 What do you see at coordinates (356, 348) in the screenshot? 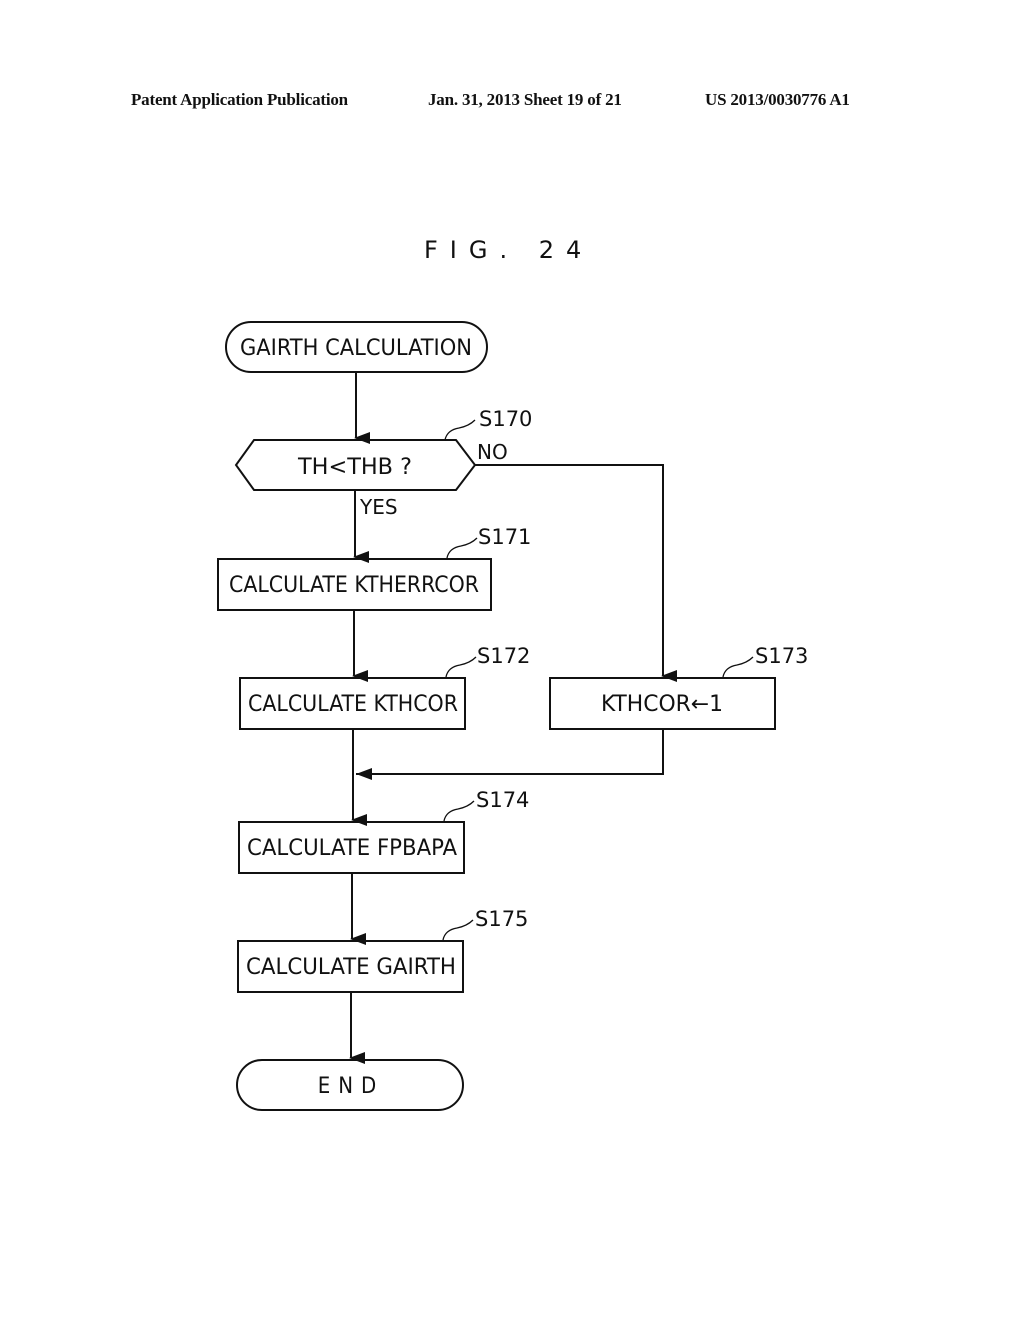
I see `start-text: GAIRTH CALCULATION` at bounding box center [356, 348].